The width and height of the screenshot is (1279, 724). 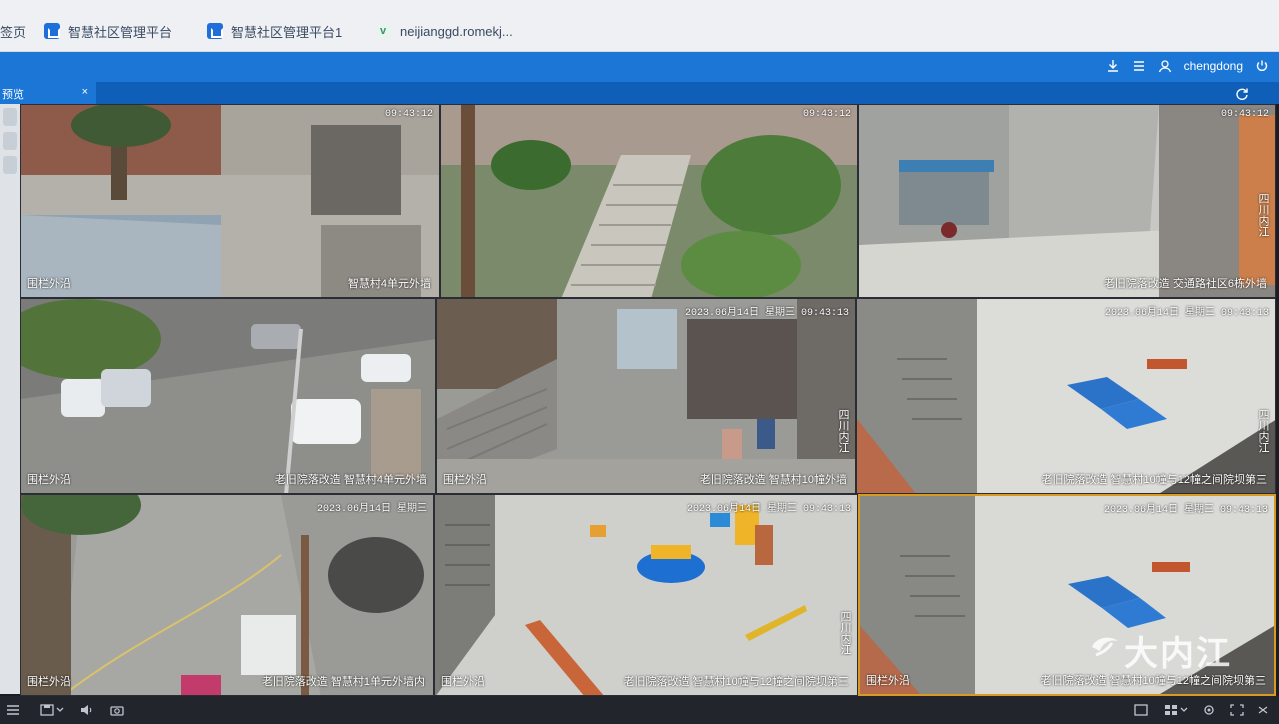 What do you see at coordinates (1237, 710) in the screenshot?
I see `fullscreen-icon` at bounding box center [1237, 710].